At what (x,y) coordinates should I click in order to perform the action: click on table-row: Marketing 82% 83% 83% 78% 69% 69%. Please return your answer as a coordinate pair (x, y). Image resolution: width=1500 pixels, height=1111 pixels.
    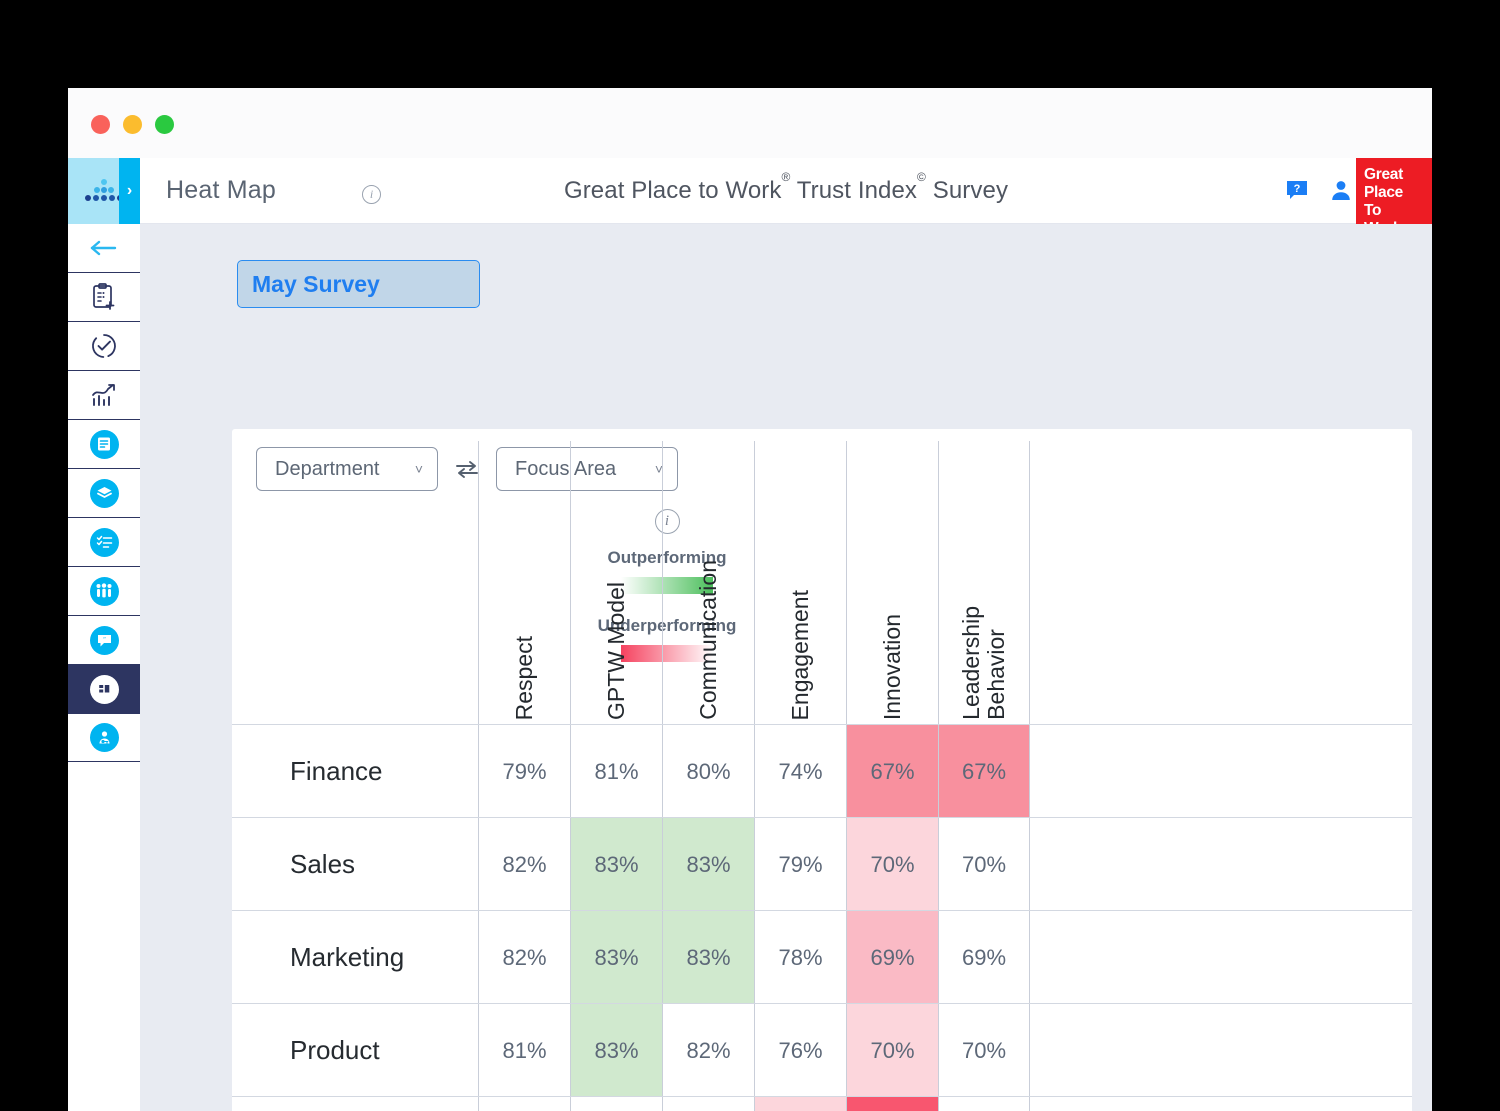
    Looking at the image, I should click on (822, 957).